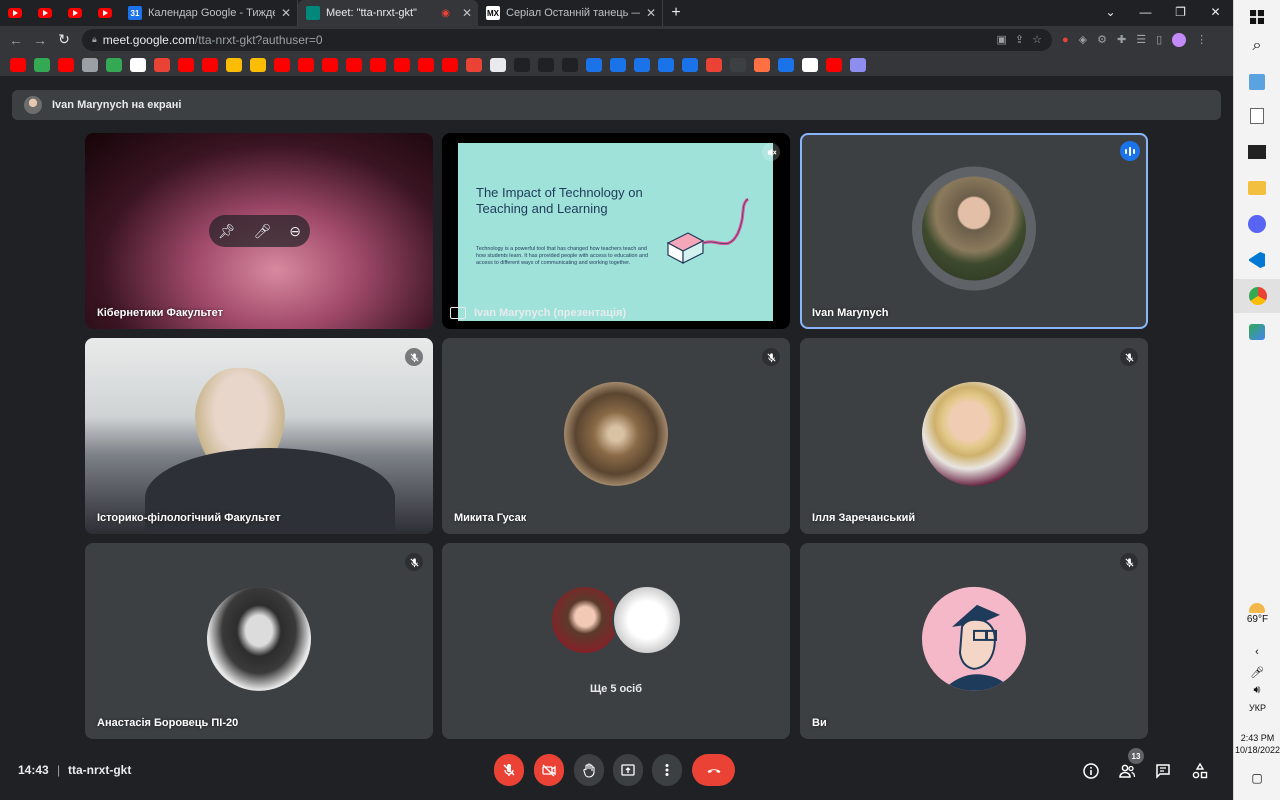 The image size is (1280, 800). What do you see at coordinates (667, 770) in the screenshot?
I see `more-options-button` at bounding box center [667, 770].